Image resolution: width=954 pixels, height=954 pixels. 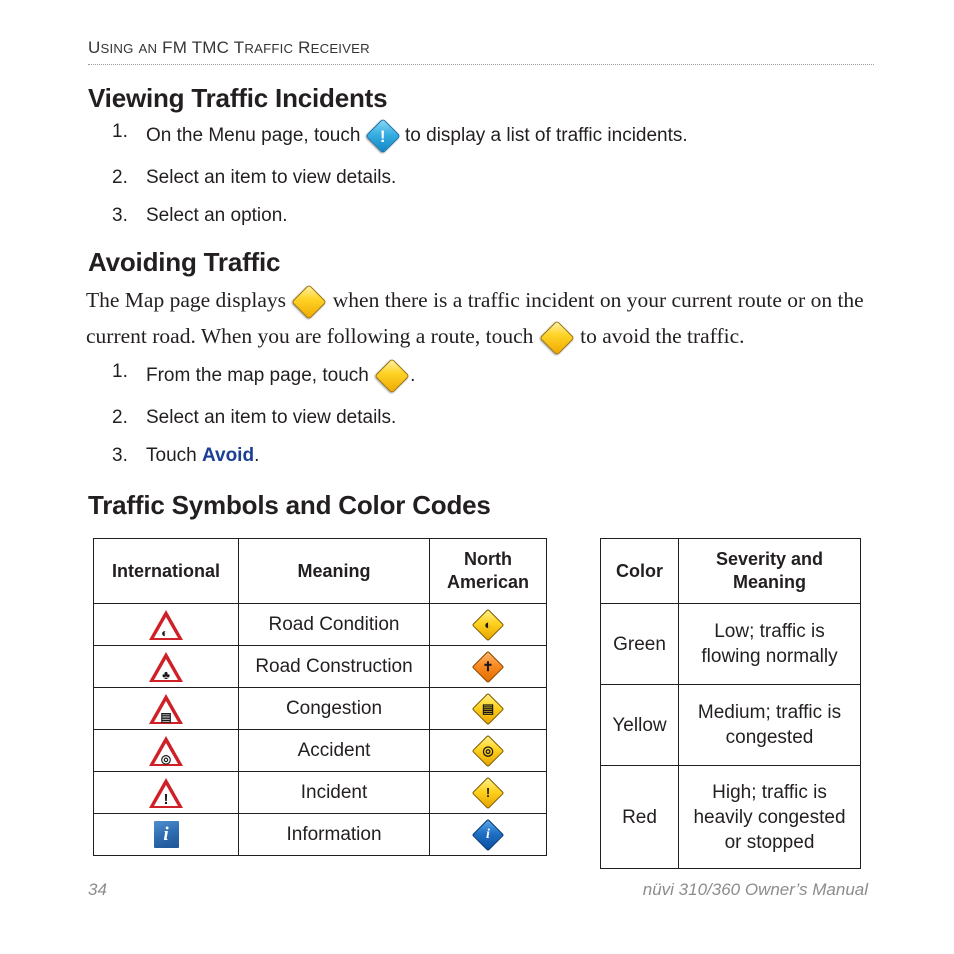 I want to click on list-item: 3. Select an option., so click(x=502, y=216).